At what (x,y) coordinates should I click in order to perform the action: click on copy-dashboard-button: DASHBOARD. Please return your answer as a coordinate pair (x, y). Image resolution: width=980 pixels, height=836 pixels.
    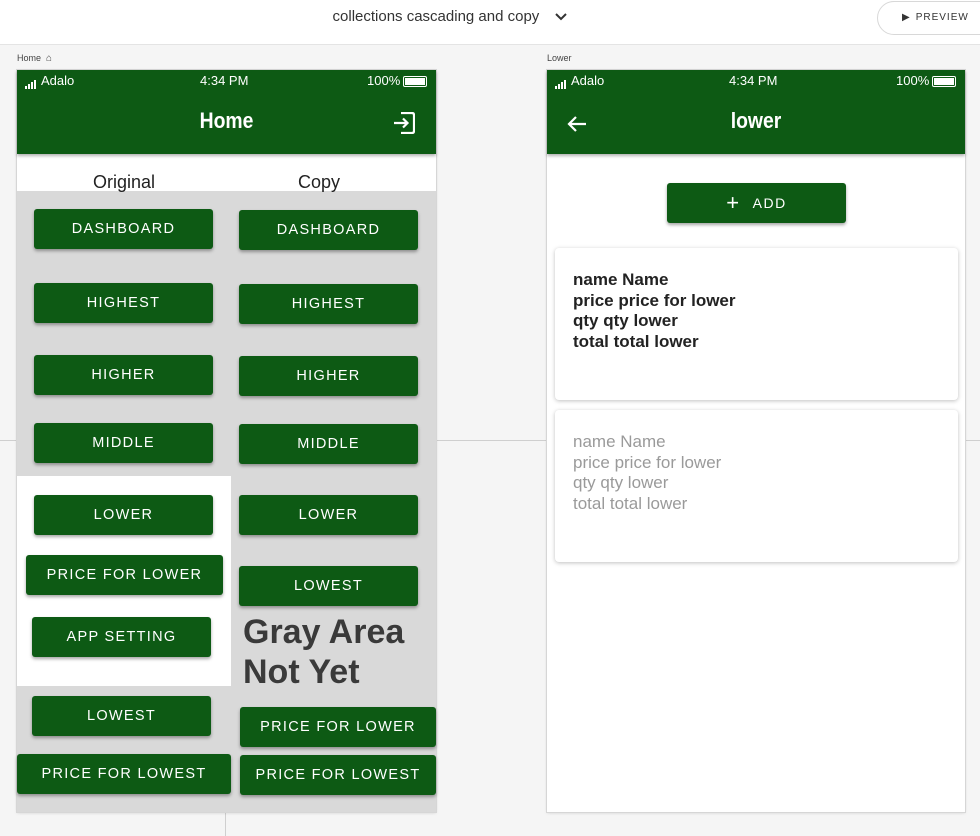
    Looking at the image, I should click on (328, 230).